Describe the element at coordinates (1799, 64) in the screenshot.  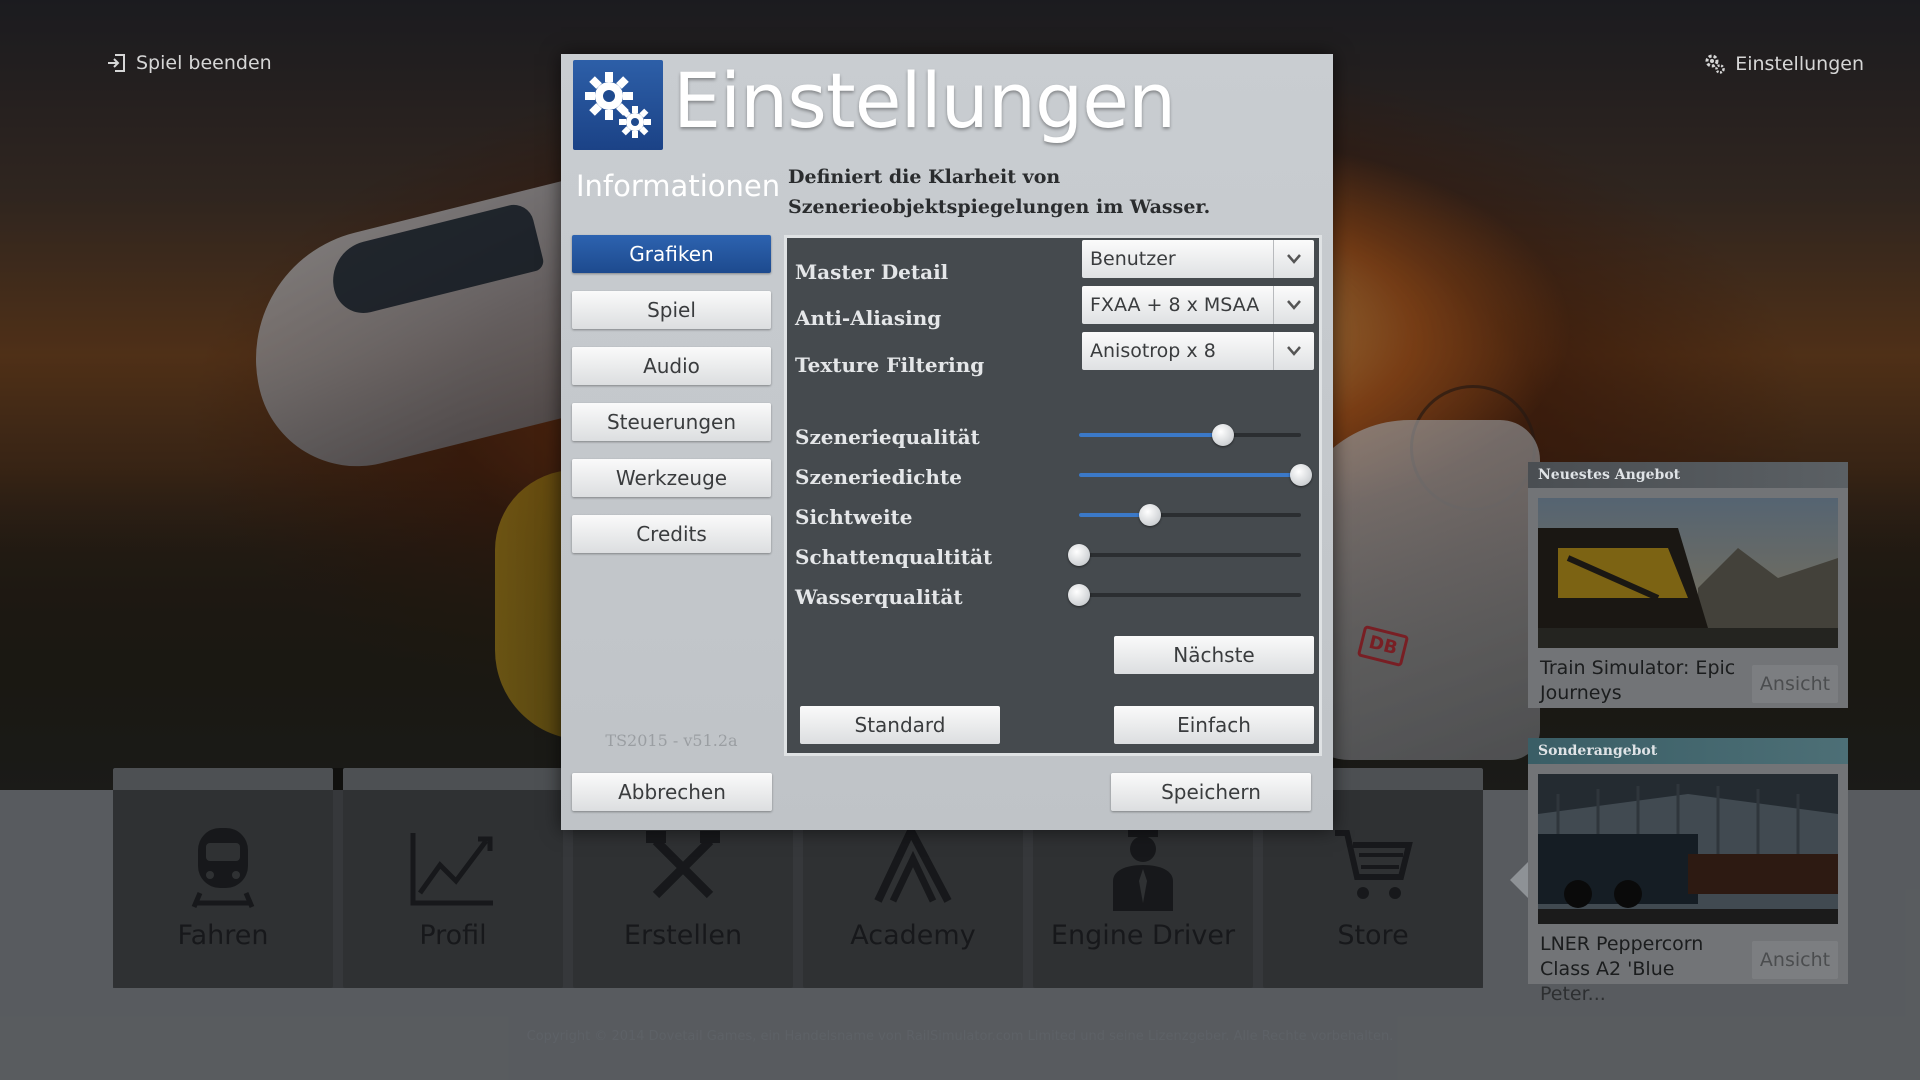
I see `settings-link-label: Einstellungen` at that location.